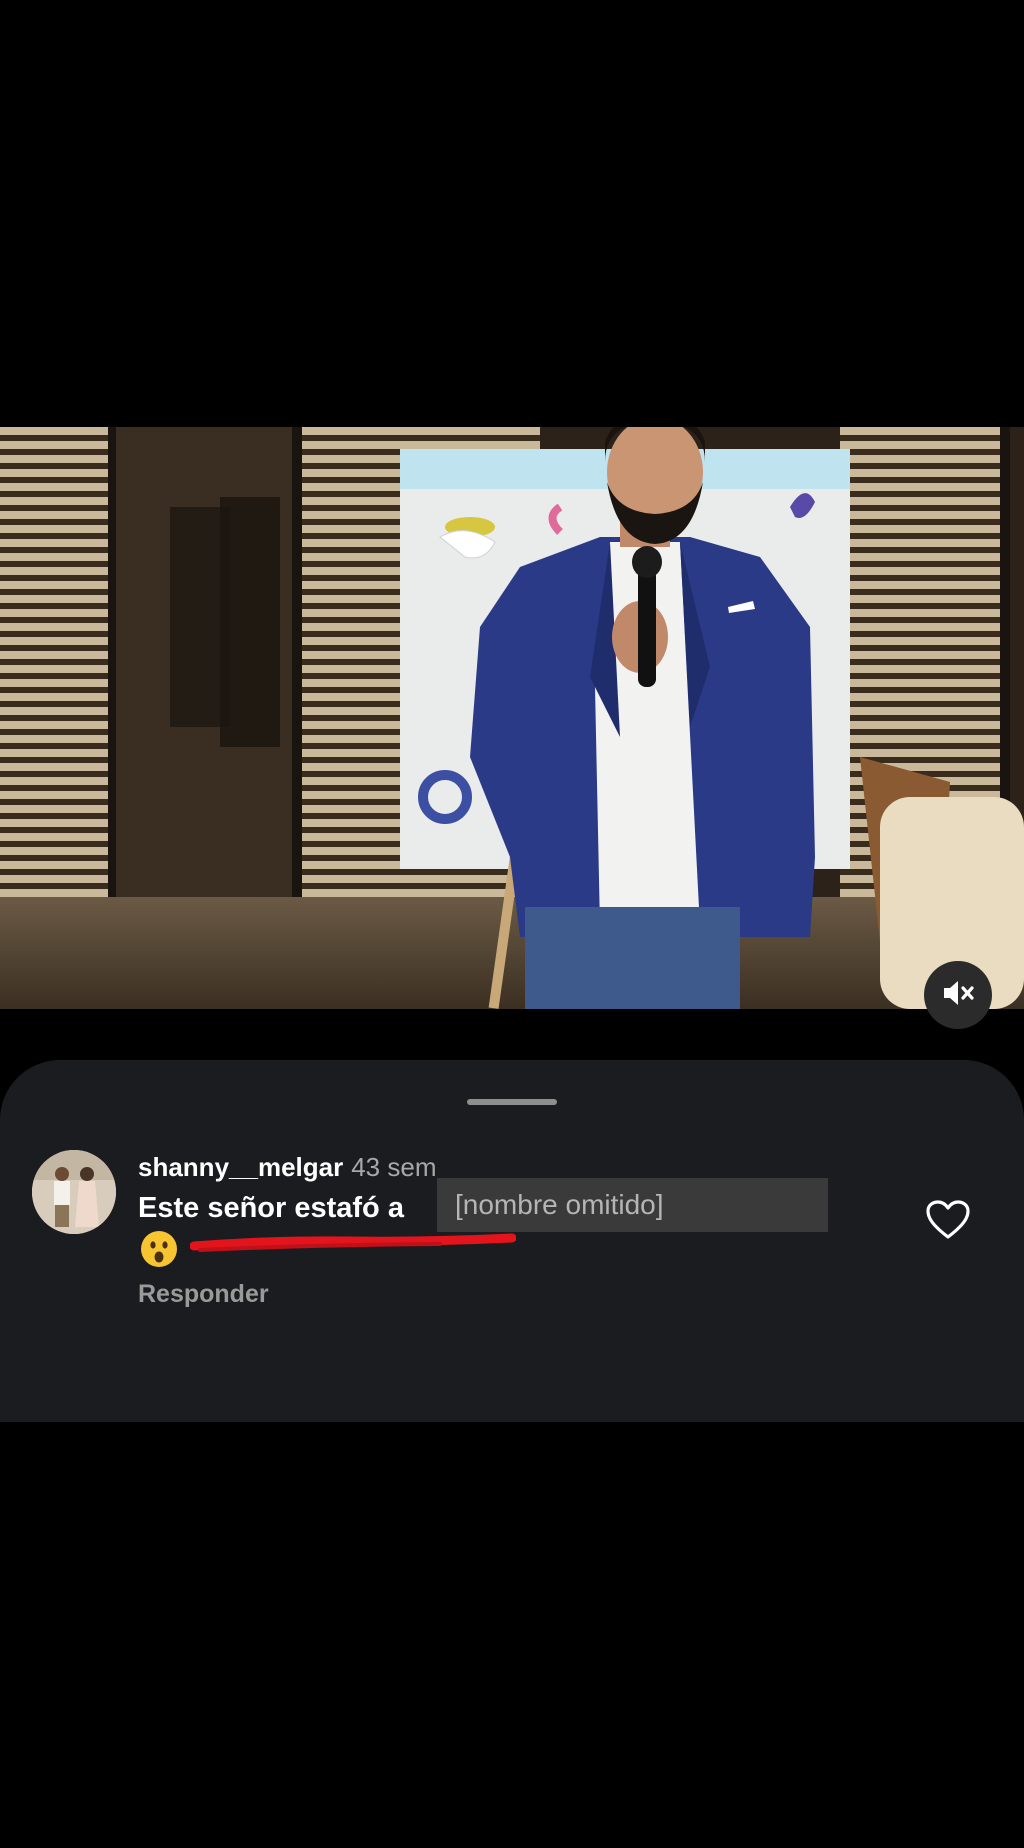  I want to click on avatar, so click(74, 1192).